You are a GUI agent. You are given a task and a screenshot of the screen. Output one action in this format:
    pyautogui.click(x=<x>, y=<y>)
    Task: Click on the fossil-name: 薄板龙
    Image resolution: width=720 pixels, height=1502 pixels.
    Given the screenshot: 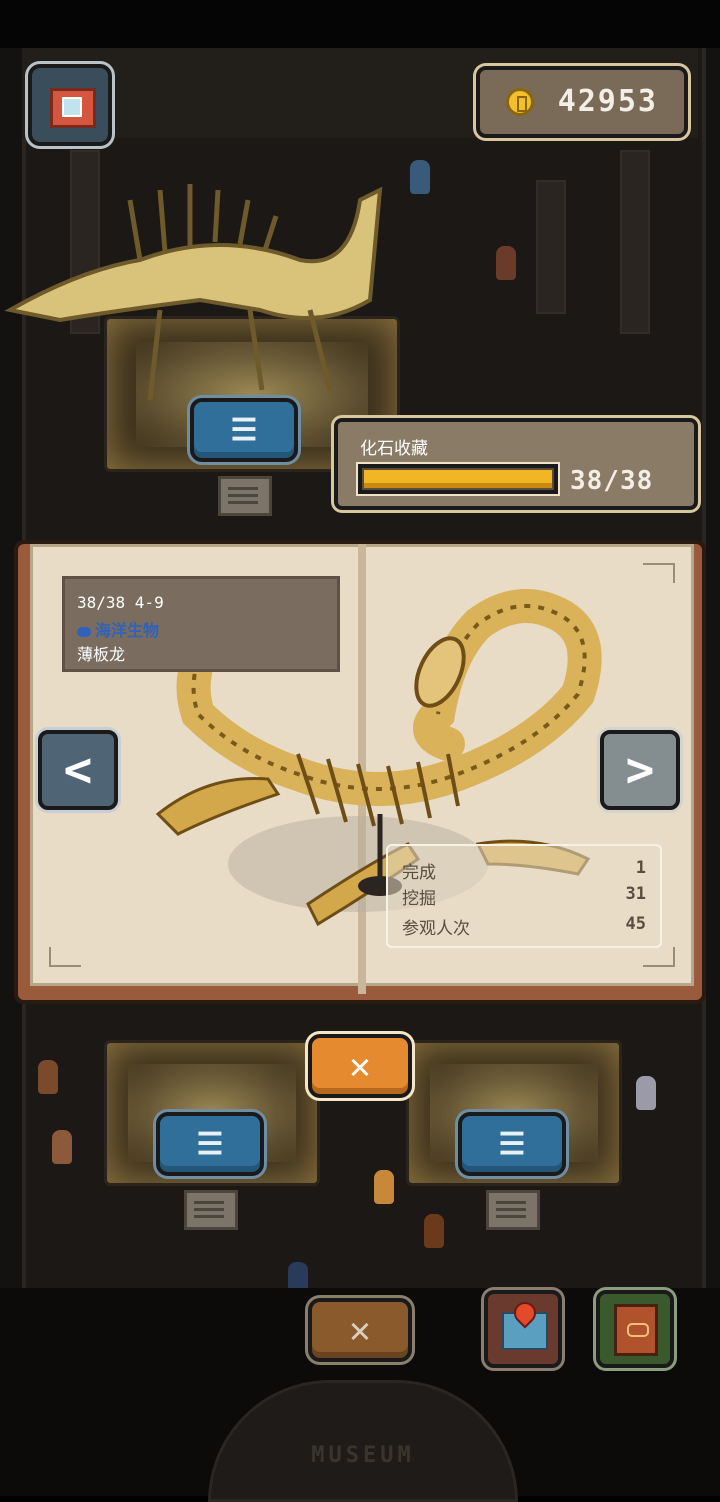 What is the action you would take?
    pyautogui.click(x=101, y=654)
    